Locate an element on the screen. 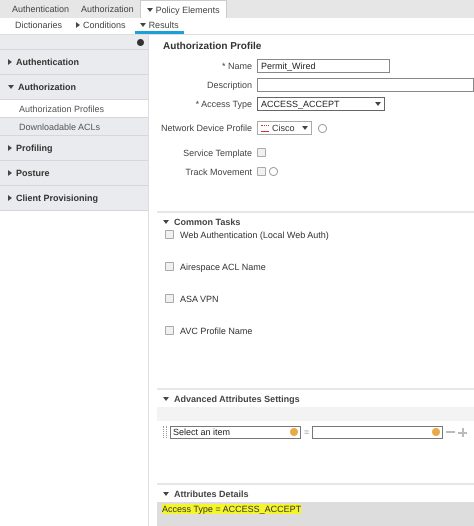 This screenshot has height=526, width=474. checkbox-label: Web Authentication (Local Web Auth) is located at coordinates (254, 235).